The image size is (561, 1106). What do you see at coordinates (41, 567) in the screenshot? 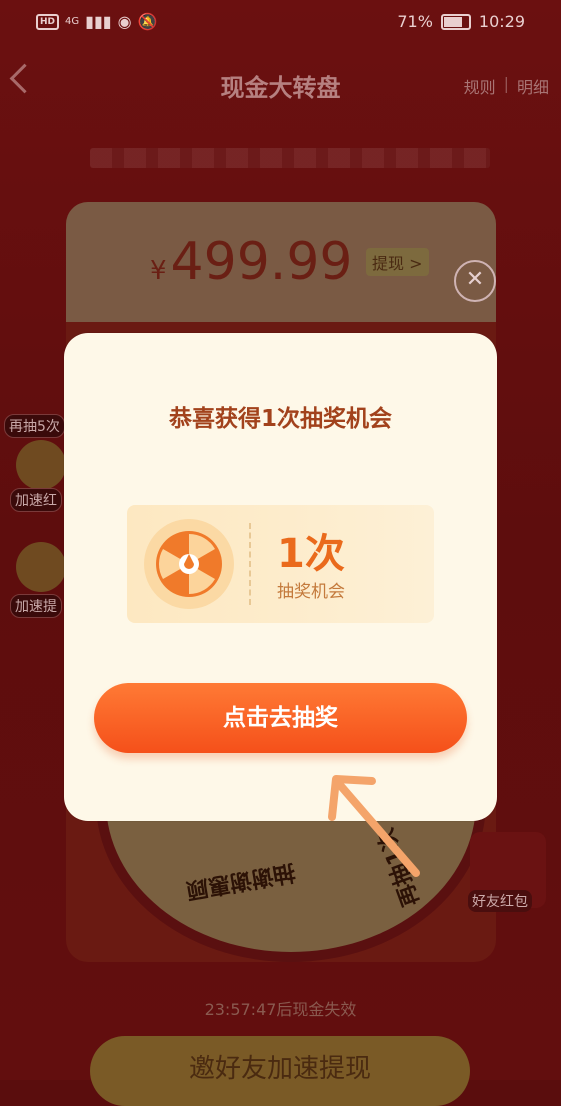
I see `wechat-icon` at bounding box center [41, 567].